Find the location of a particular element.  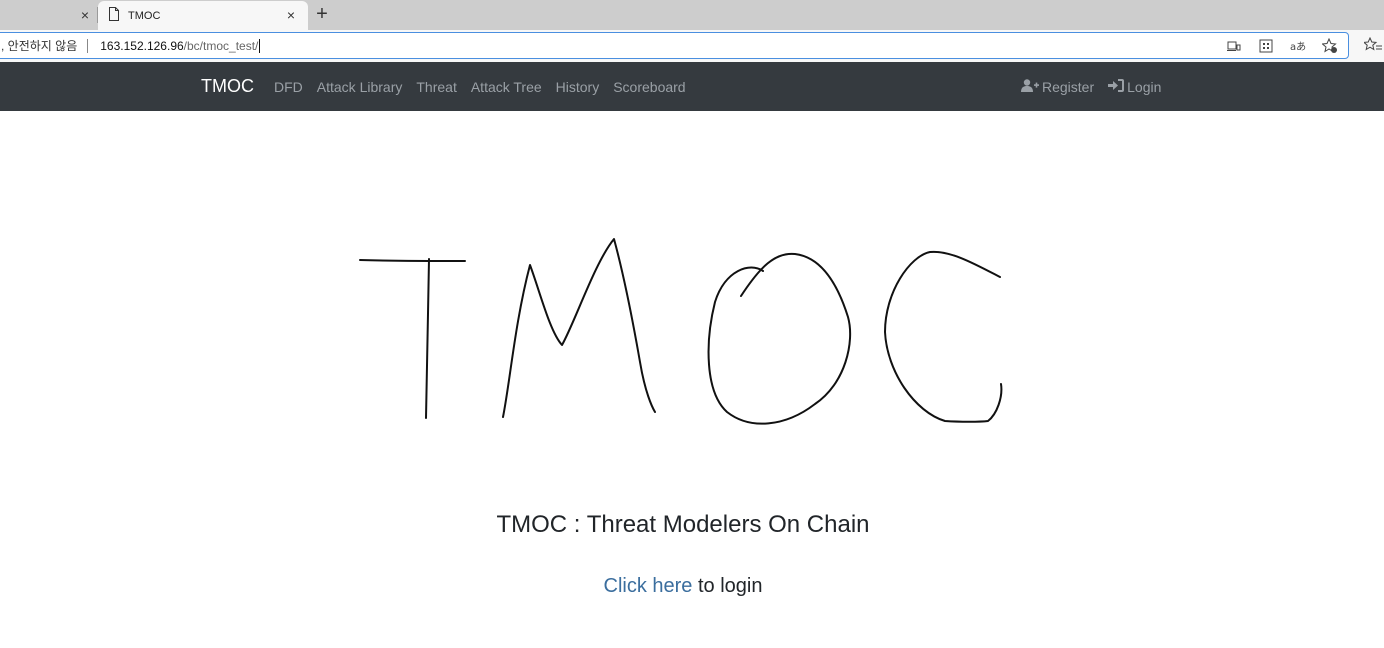

app-available-icon is located at coordinates (1266, 46).